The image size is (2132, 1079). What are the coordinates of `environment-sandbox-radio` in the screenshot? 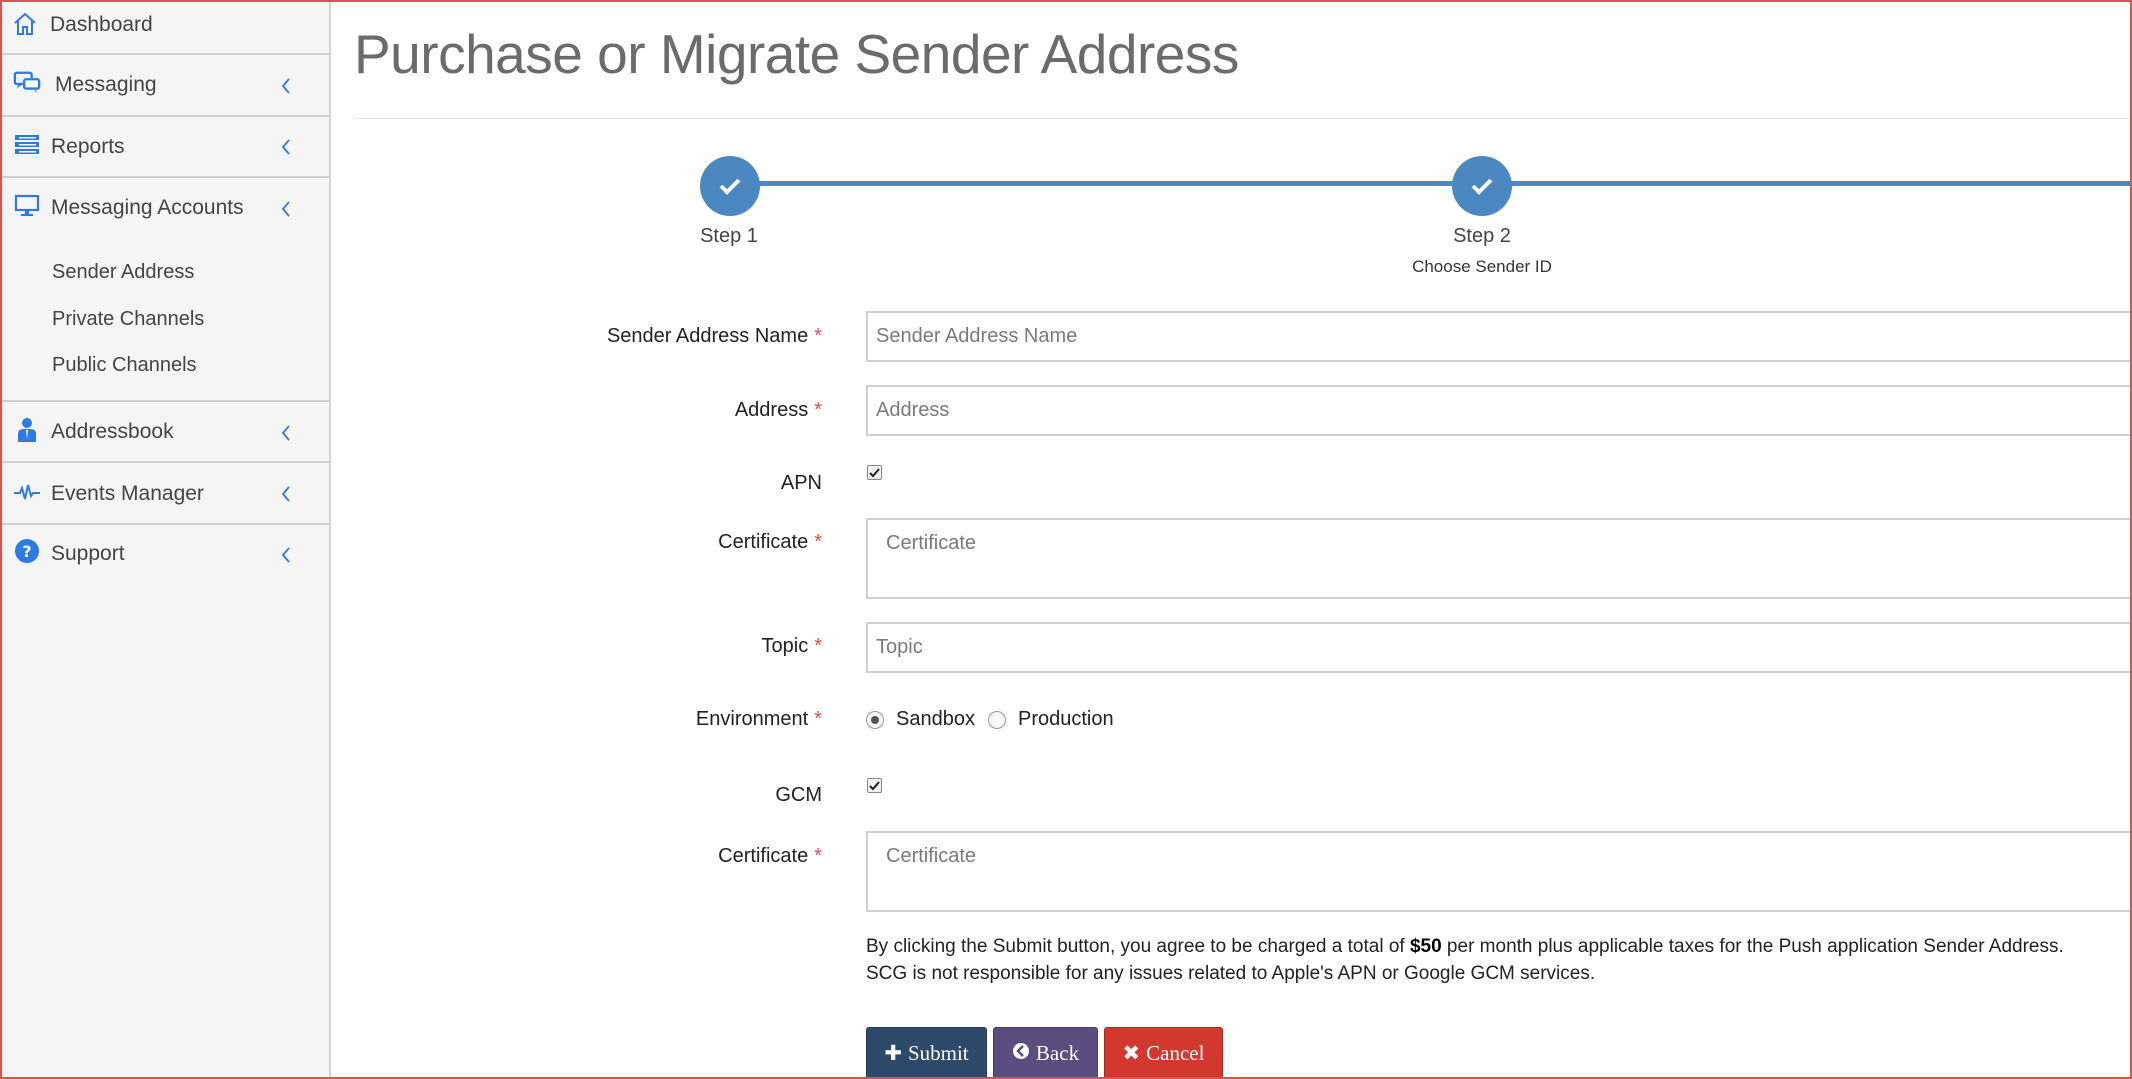 It's located at (875, 720).